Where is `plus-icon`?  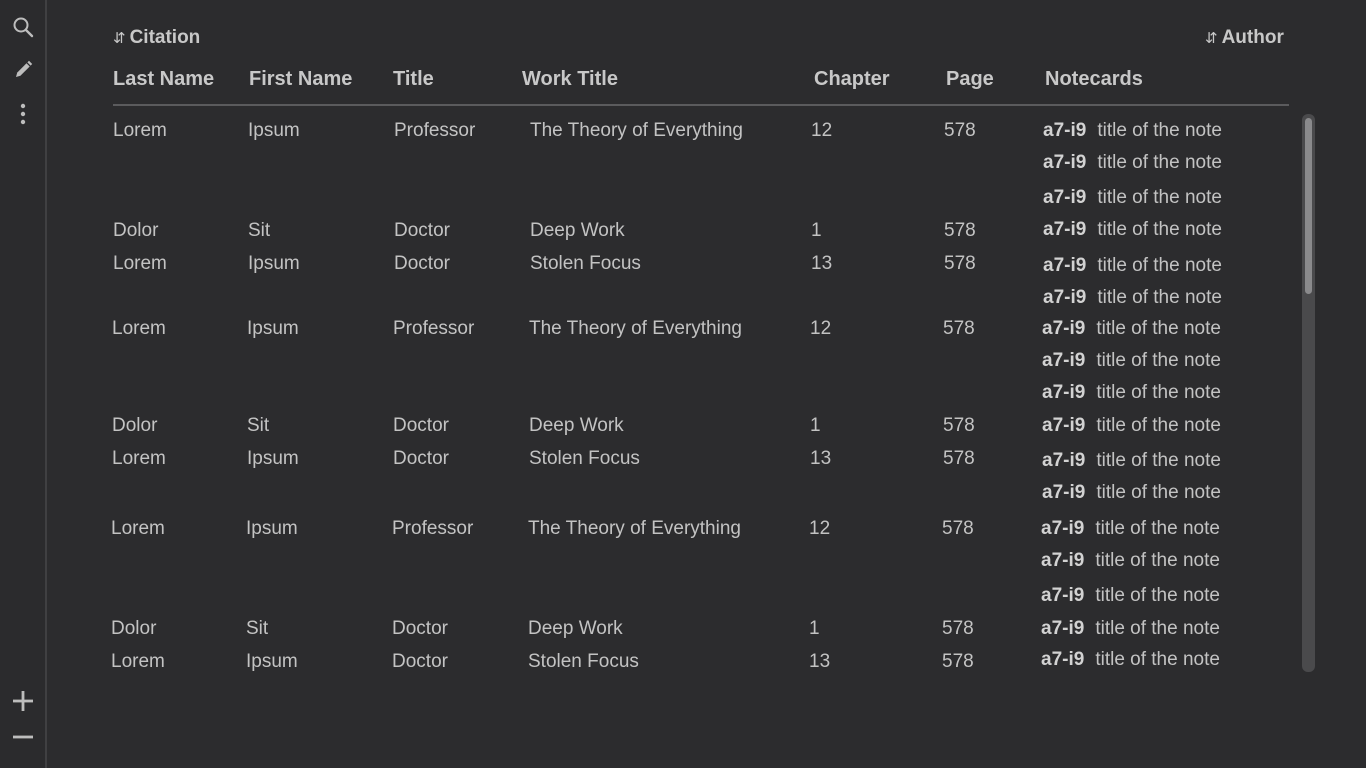 plus-icon is located at coordinates (22, 701).